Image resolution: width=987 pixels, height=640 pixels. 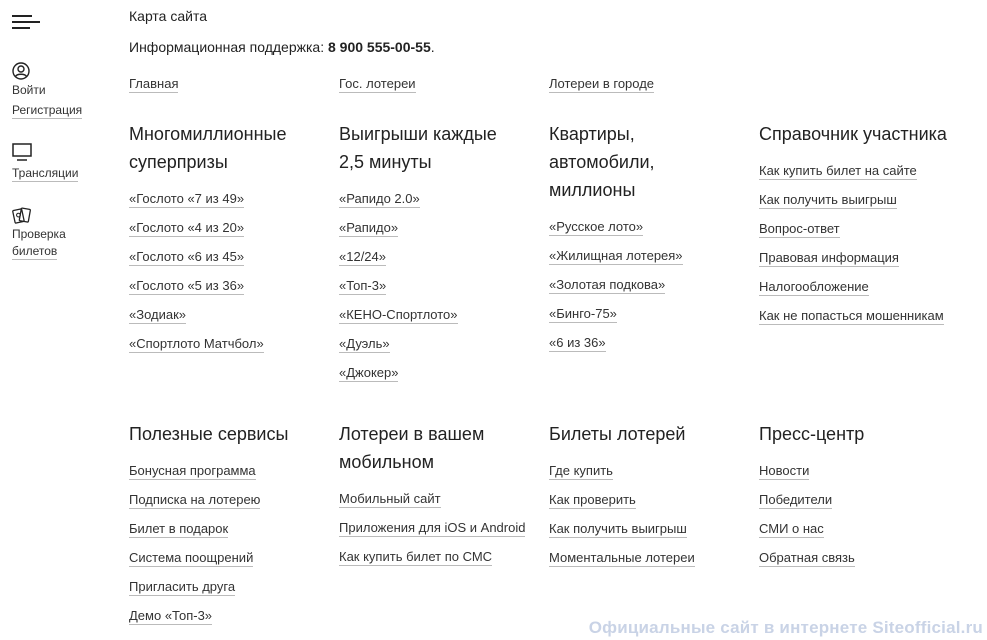 I want to click on section-link: «Дуэль», so click(x=364, y=344).